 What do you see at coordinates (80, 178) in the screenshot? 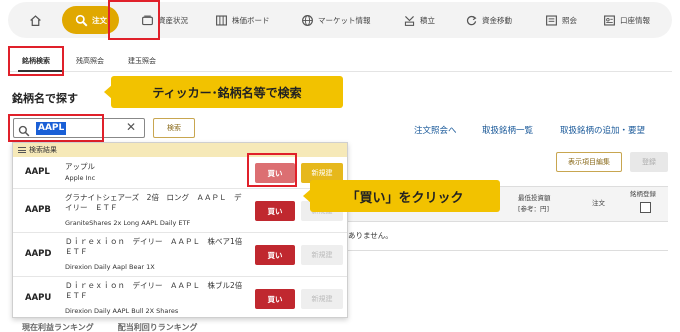
I see `result-english-name: Apple Inc` at bounding box center [80, 178].